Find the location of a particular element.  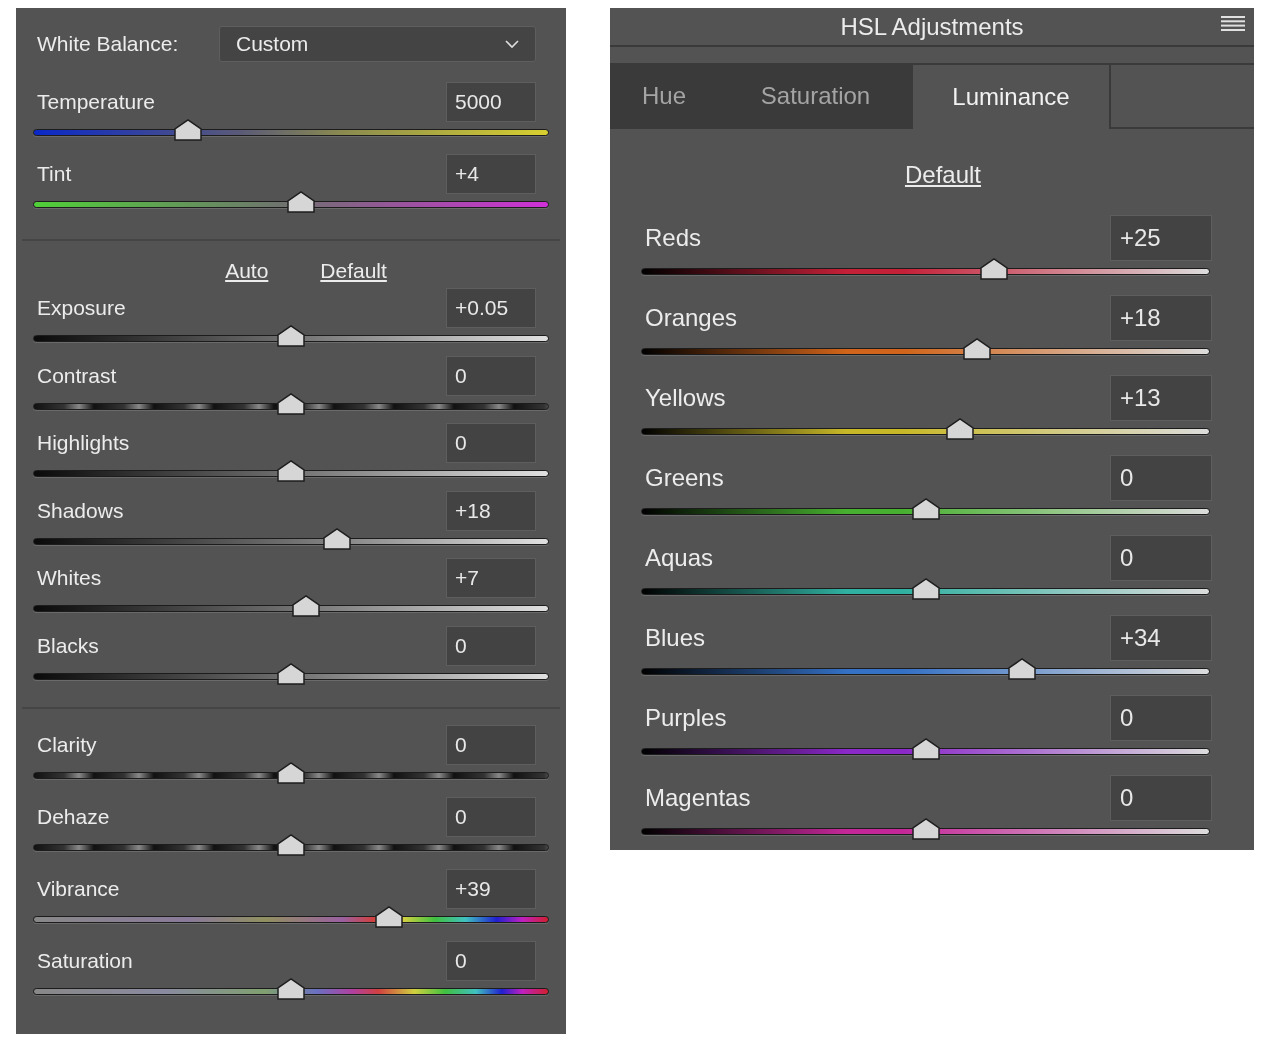

slider-label: Blacks is located at coordinates (68, 645).